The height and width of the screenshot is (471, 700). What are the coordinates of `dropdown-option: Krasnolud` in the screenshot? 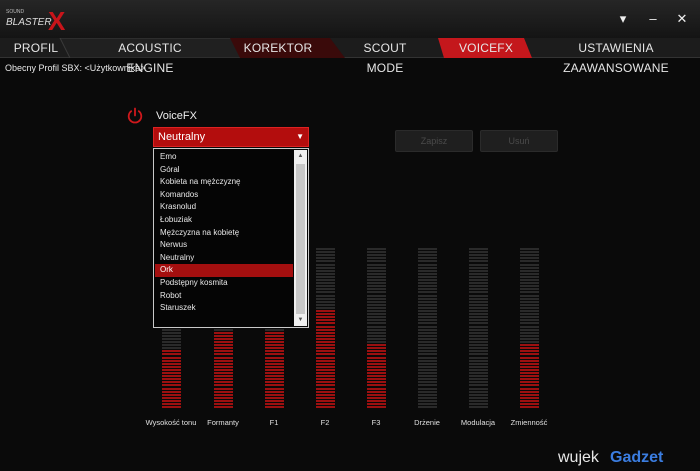 It's located at (224, 207).